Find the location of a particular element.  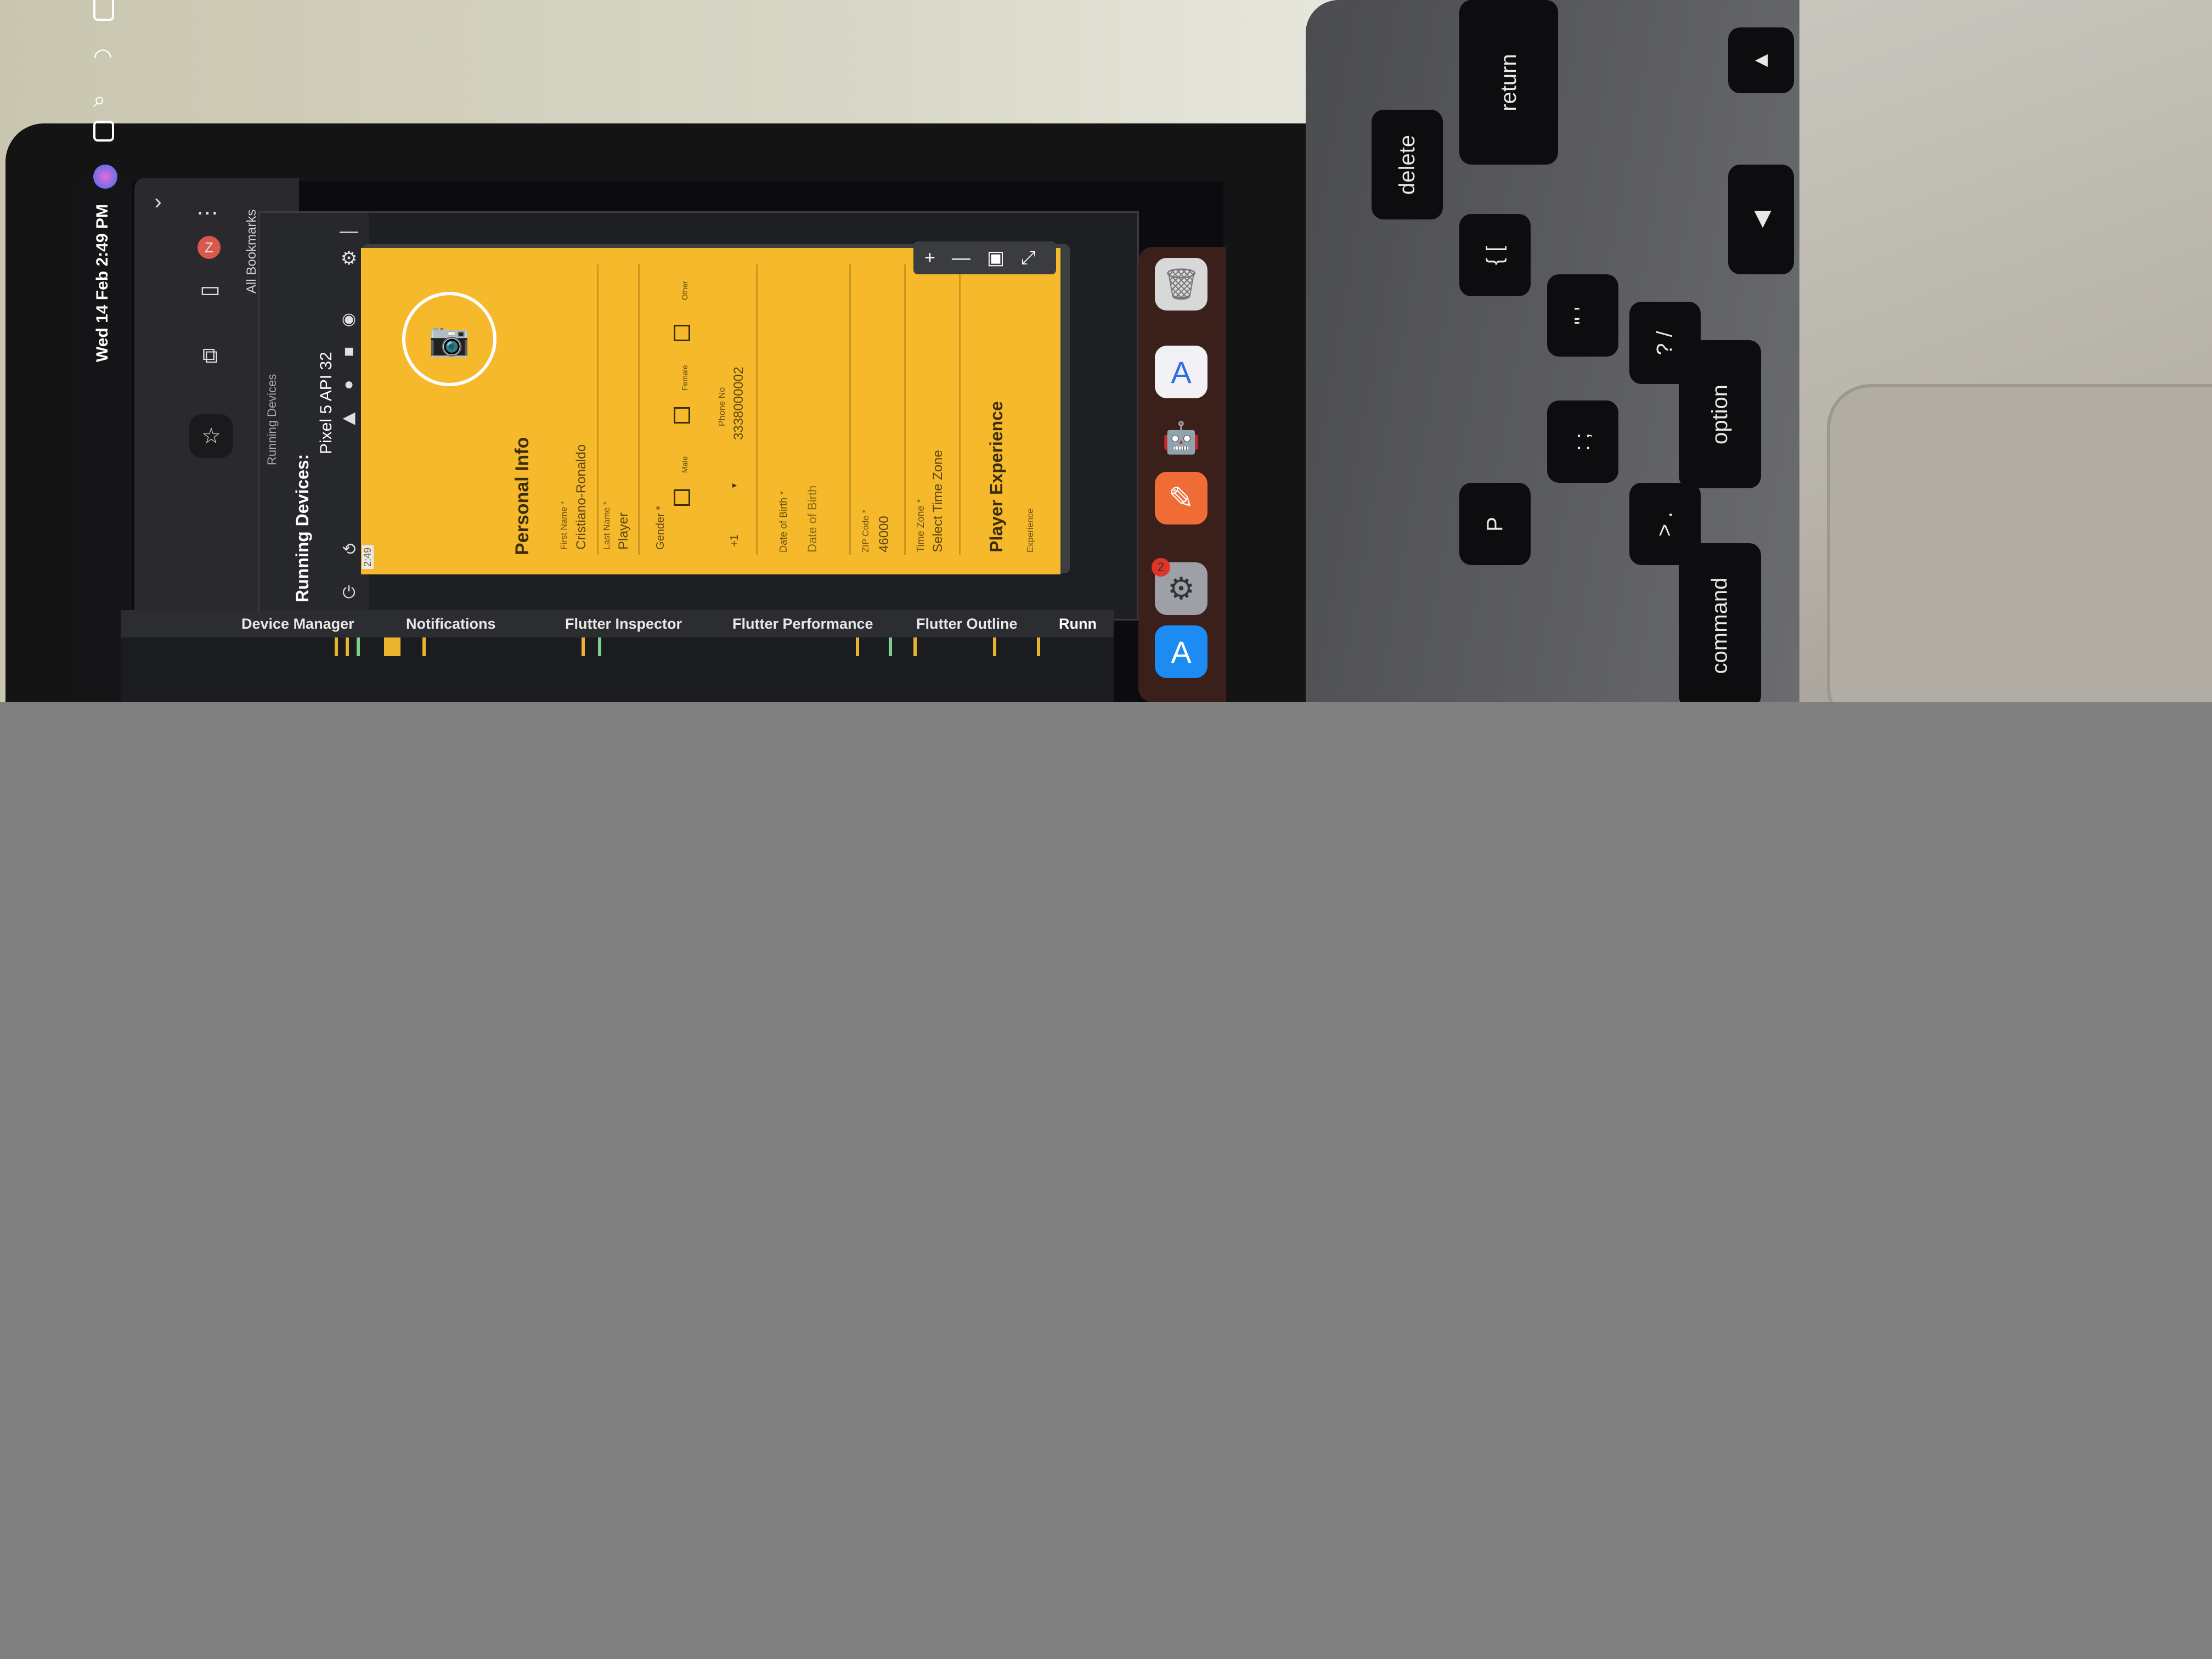

overview-icon: ■ is located at coordinates (349, 351).